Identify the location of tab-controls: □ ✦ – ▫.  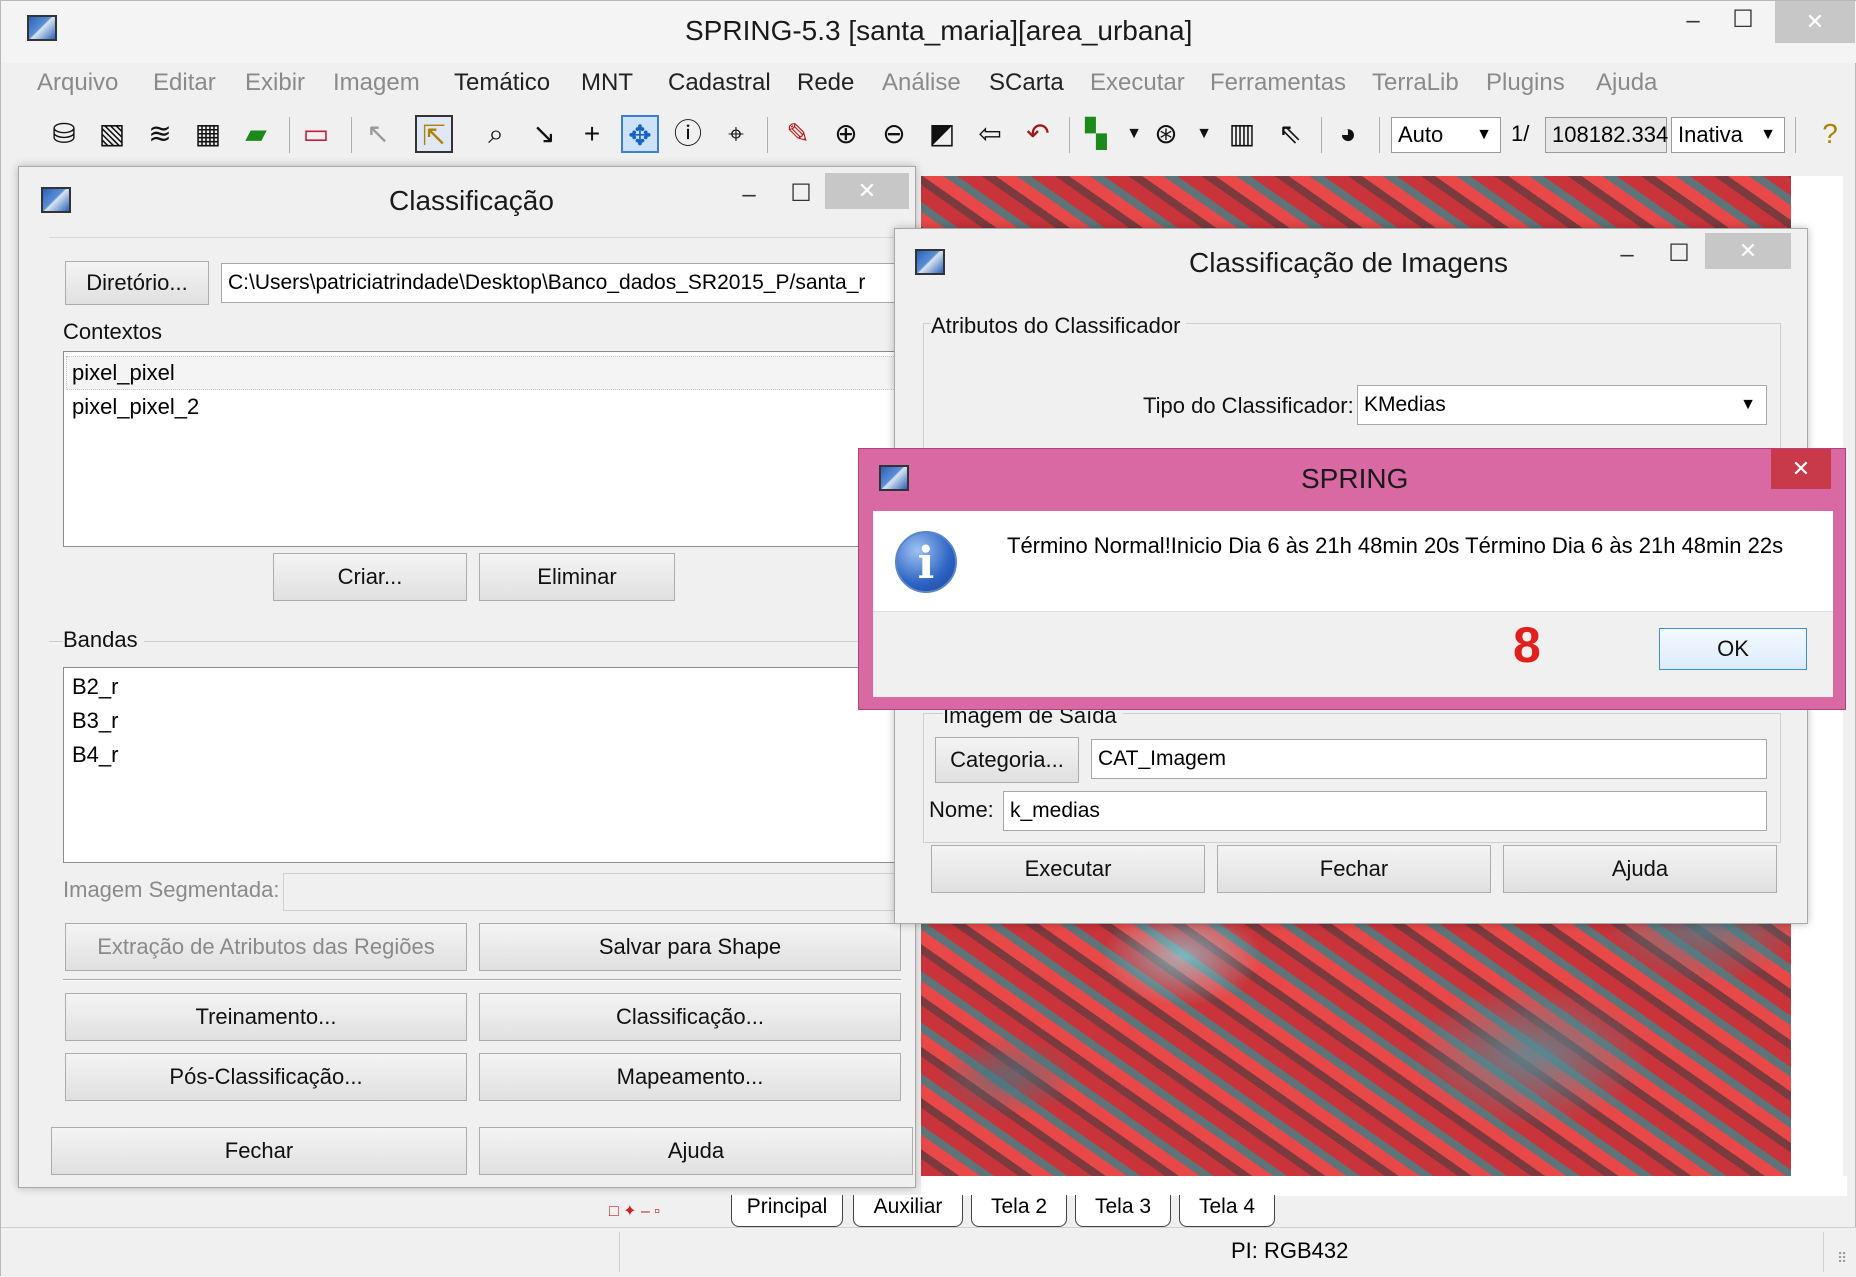
(634, 1211).